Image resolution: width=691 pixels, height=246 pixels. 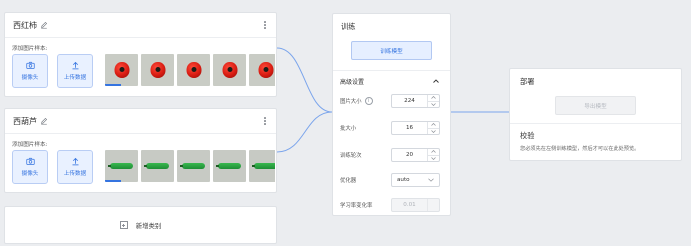 What do you see at coordinates (348, 26) in the screenshot?
I see `training-title: 训练` at bounding box center [348, 26].